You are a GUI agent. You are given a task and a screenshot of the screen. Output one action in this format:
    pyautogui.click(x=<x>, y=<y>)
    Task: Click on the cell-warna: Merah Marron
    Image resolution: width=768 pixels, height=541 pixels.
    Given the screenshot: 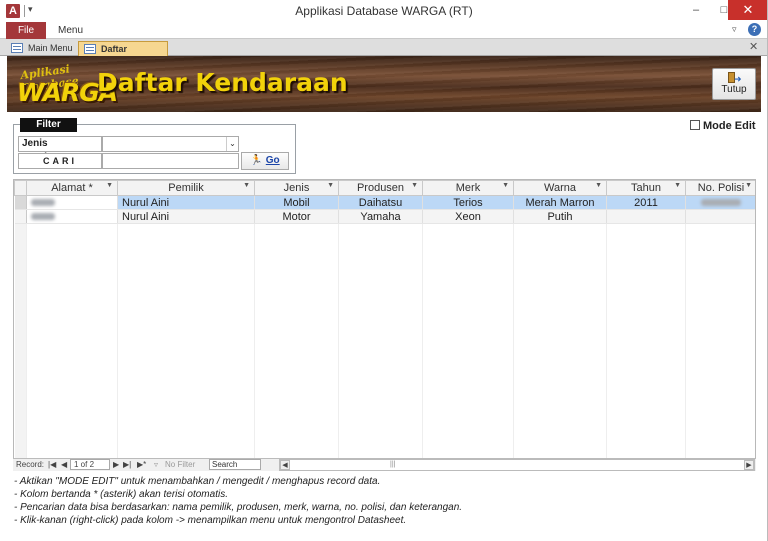 What is the action you would take?
    pyautogui.click(x=560, y=202)
    